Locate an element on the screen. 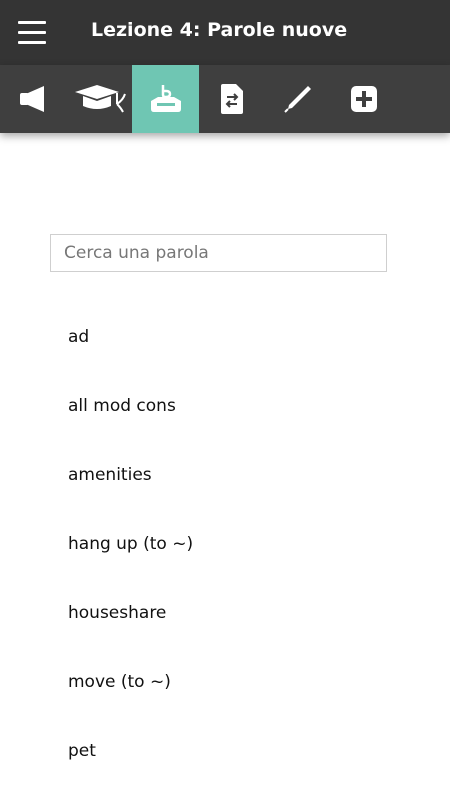 The height and width of the screenshot is (800, 450). tab-audio is located at coordinates (33, 99).